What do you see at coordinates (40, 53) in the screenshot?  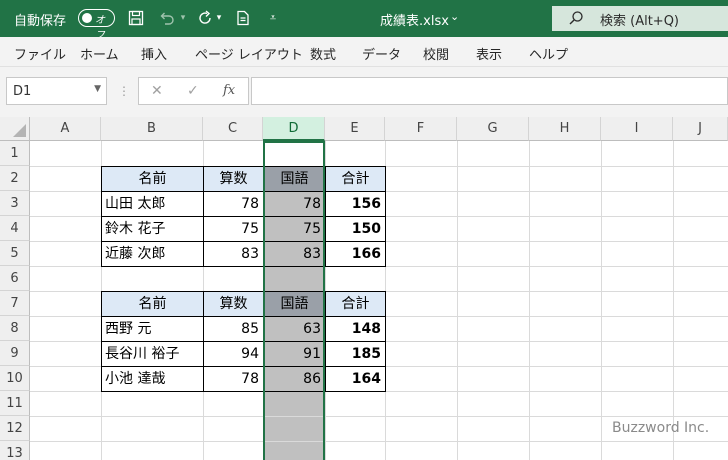 I see `tab-file: ファイル` at bounding box center [40, 53].